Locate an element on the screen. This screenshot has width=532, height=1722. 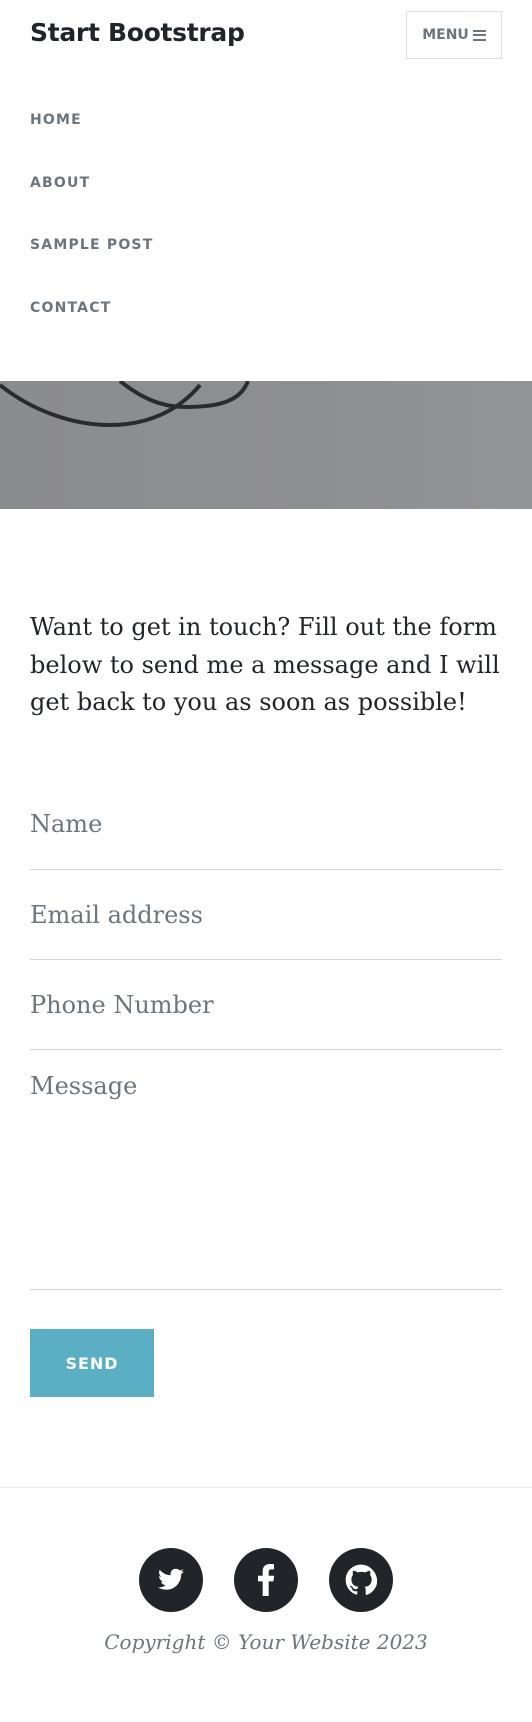
github-link is located at coordinates (361, 1580).